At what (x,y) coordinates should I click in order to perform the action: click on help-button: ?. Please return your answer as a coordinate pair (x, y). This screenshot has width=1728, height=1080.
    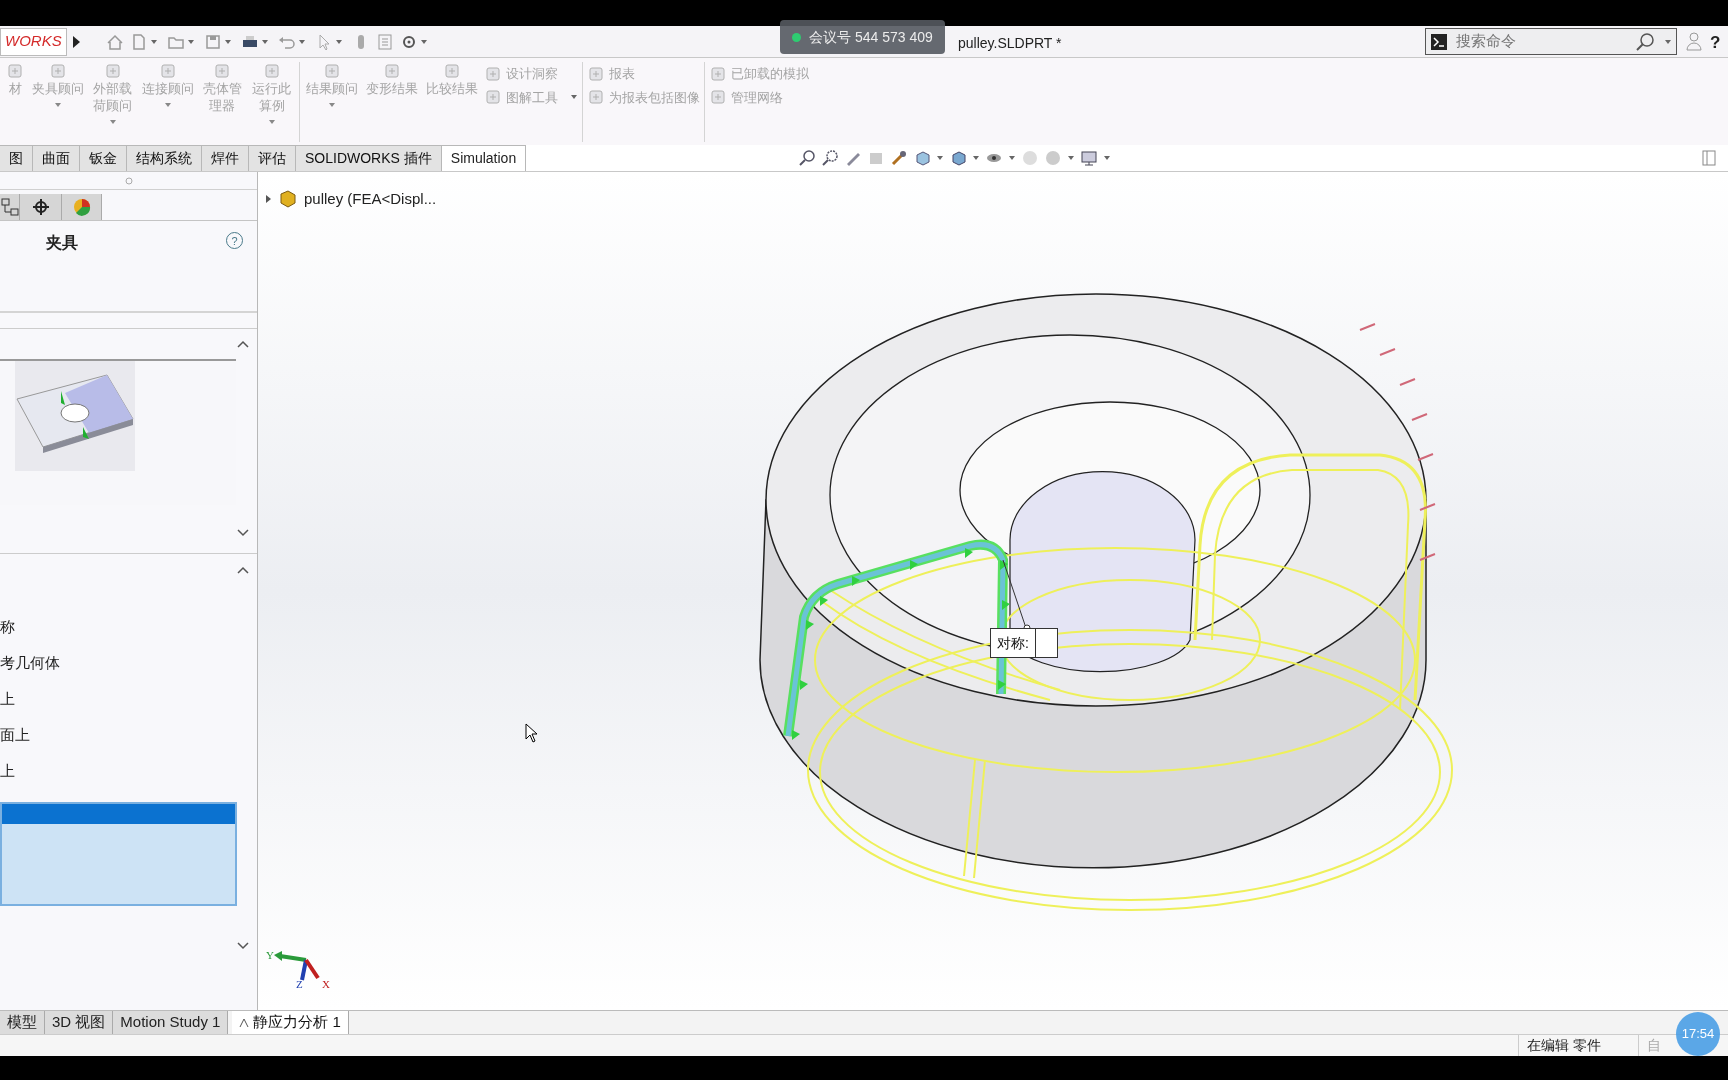
    Looking at the image, I should click on (1715, 43).